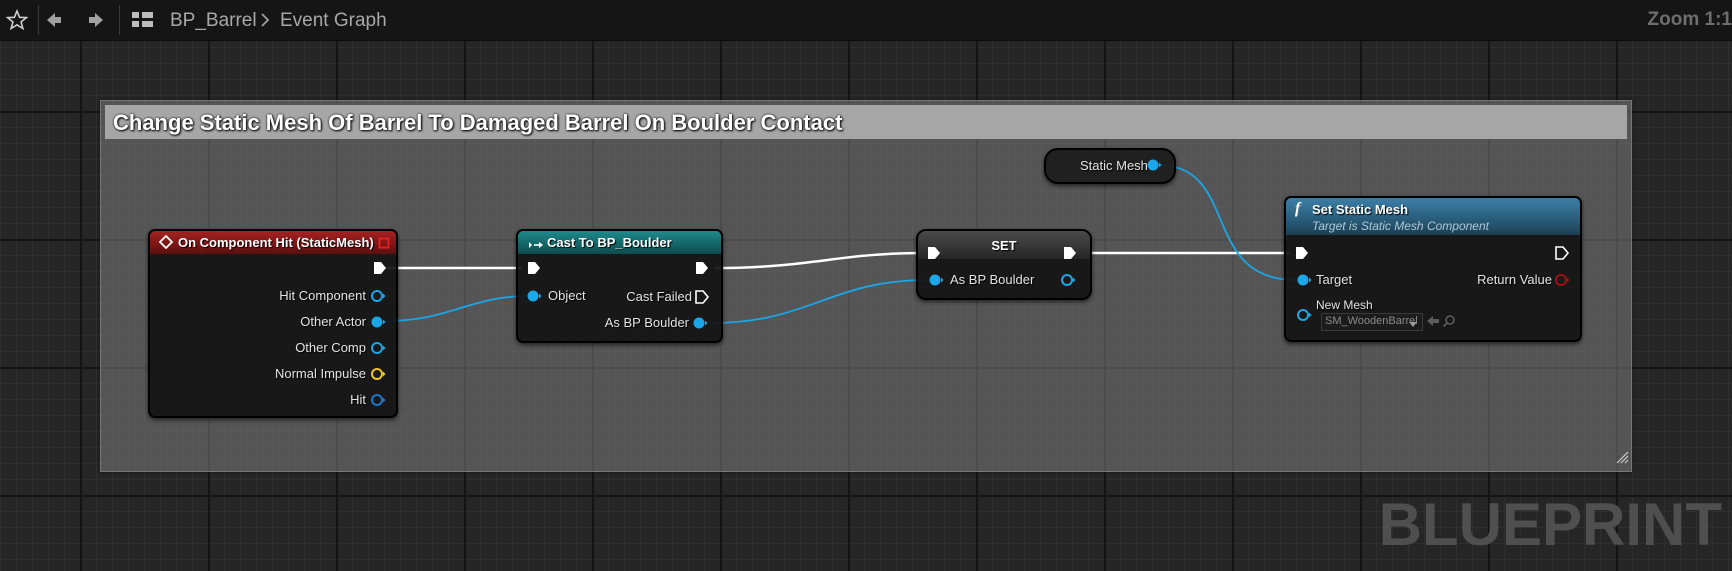  I want to click on node-header: Cast To BP_Boulder, so click(619, 242).